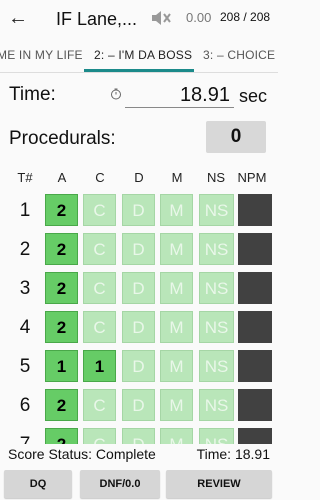 The width and height of the screenshot is (320, 500). What do you see at coordinates (233, 454) in the screenshot?
I see `status-time: Time: 18.91` at bounding box center [233, 454].